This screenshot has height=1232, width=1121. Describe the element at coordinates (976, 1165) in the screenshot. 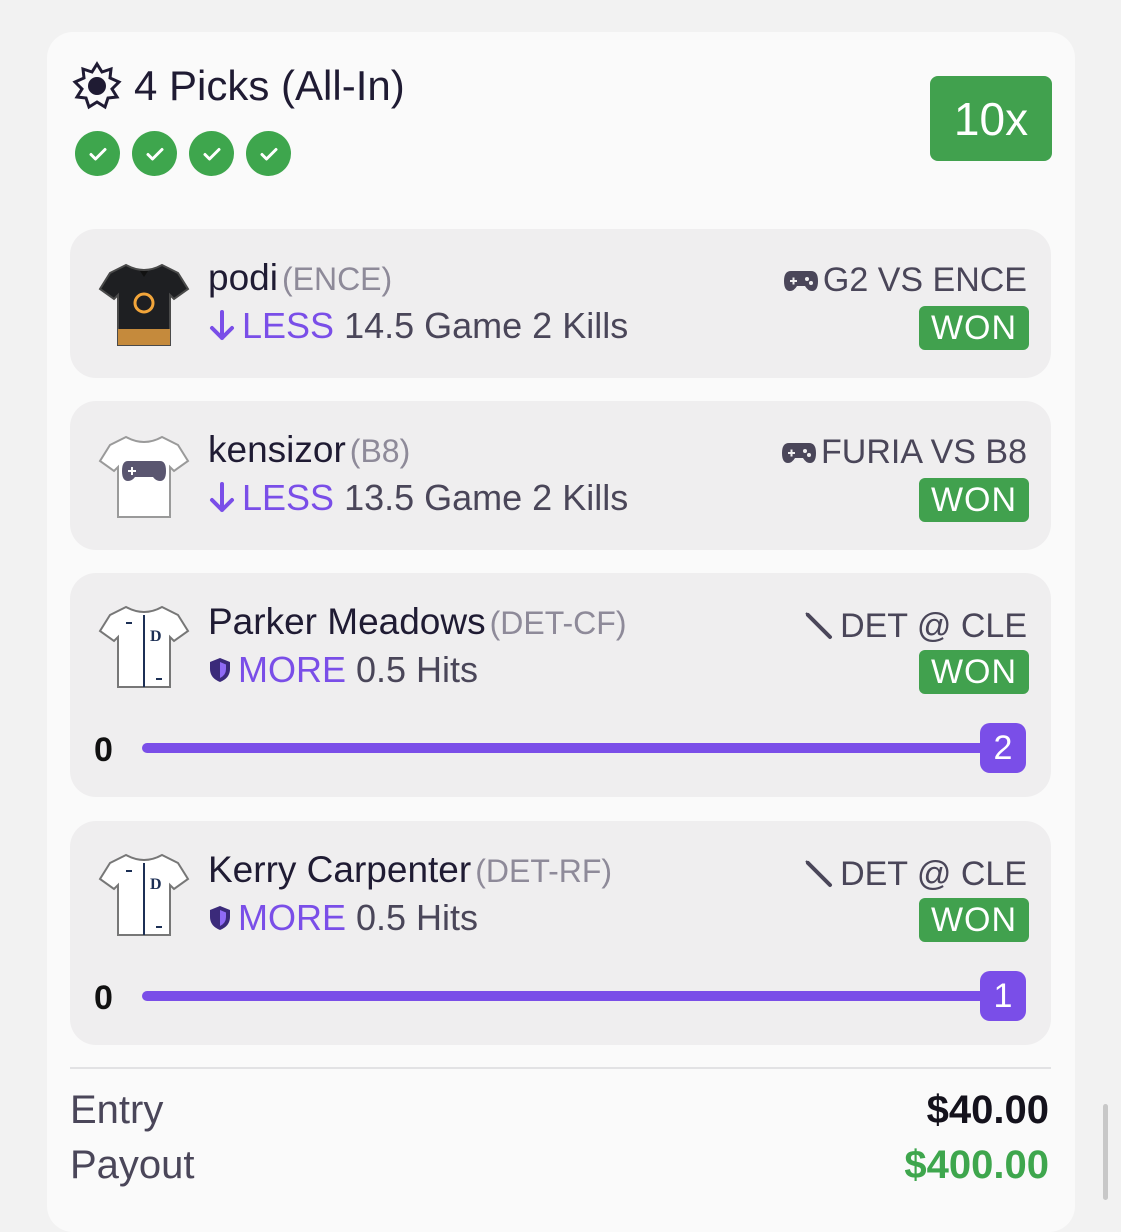

I see `payout-value: $400.00` at that location.